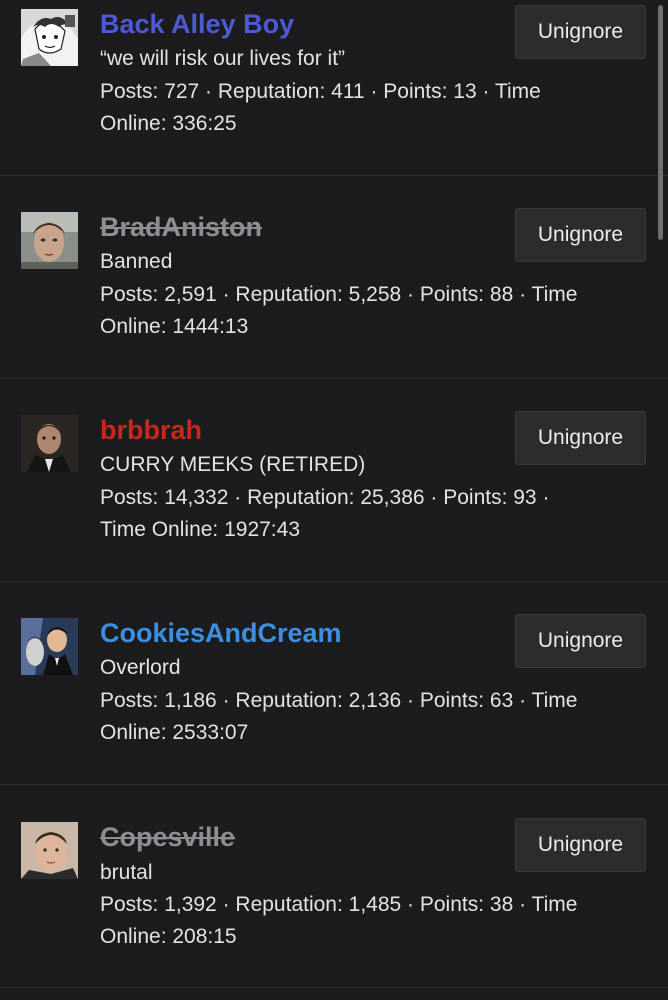 This screenshot has width=668, height=1000. What do you see at coordinates (167, 837) in the screenshot?
I see `username: Copesville` at bounding box center [167, 837].